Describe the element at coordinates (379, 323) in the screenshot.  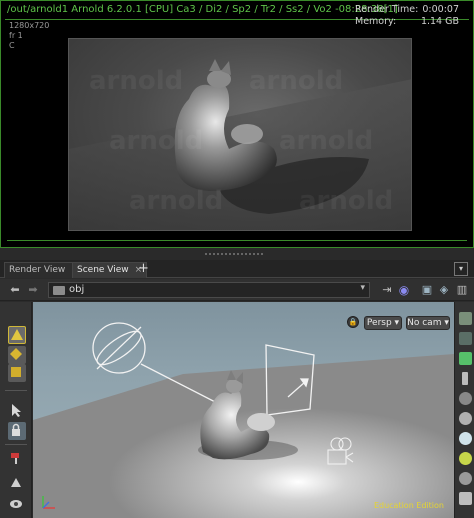
I see `persp-label: Persp` at that location.